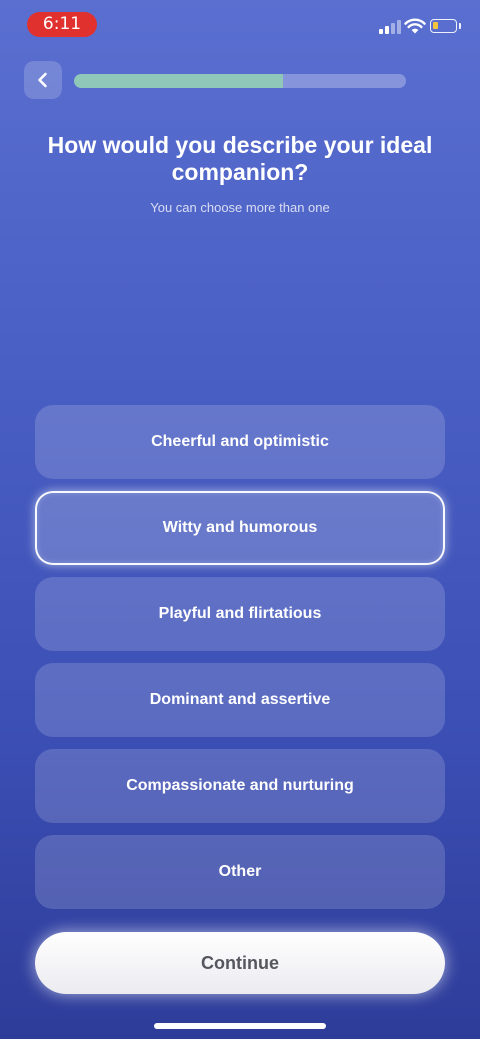  I want to click on home-indicator, so click(240, 1026).